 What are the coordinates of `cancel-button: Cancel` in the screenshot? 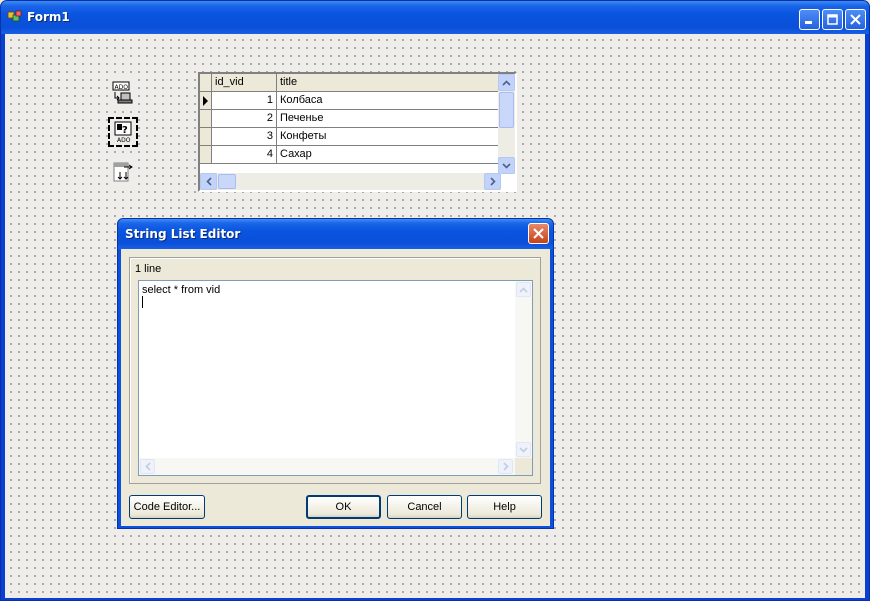 It's located at (424, 507).